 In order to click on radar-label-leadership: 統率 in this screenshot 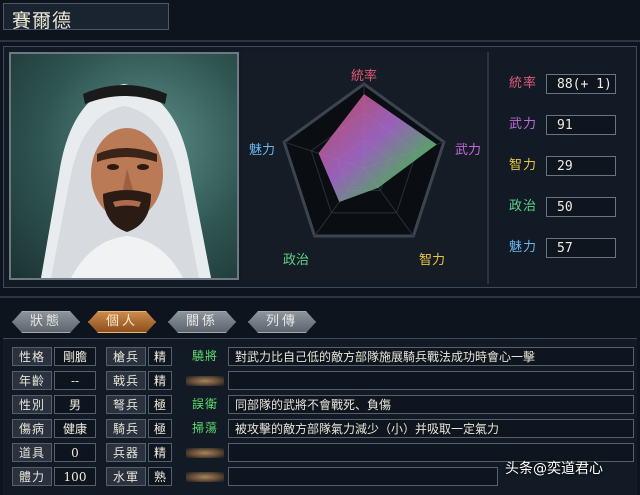, I will do `click(364, 76)`.